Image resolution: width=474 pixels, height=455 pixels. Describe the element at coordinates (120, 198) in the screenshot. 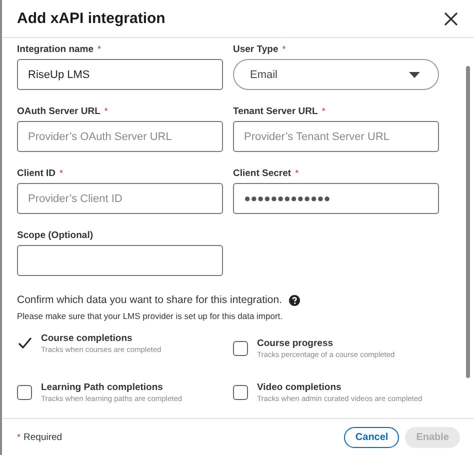

I see `input-field: Provider’s Client ID` at that location.